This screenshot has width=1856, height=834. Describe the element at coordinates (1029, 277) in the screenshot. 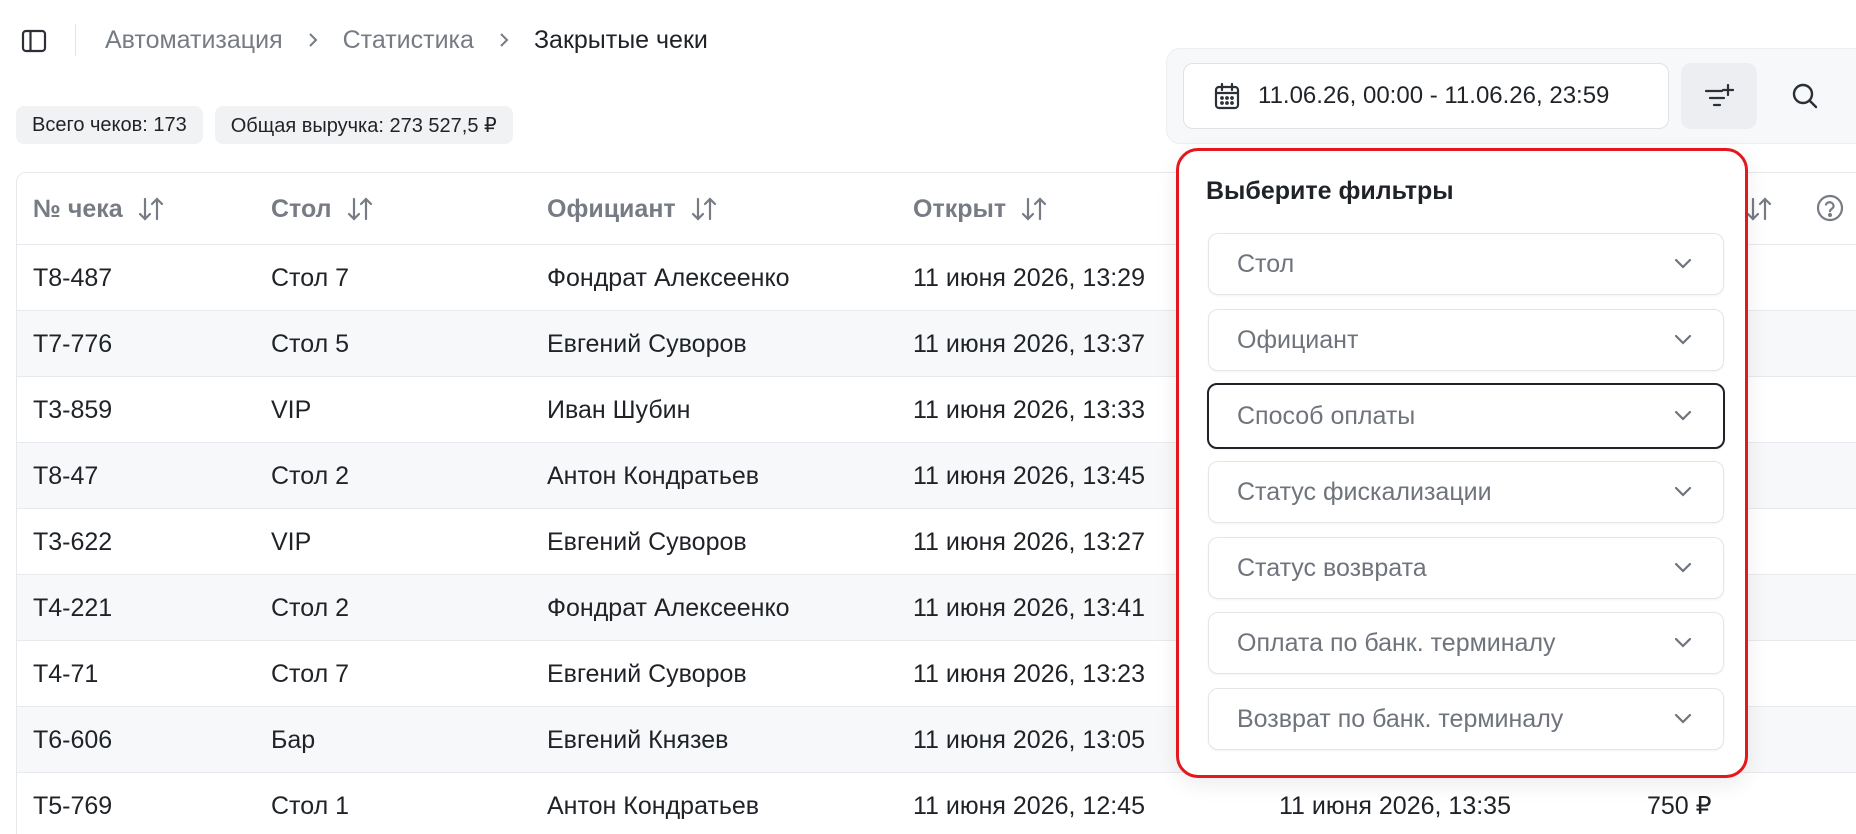

I see `cell-opened: 11 июня 2026, 13:29` at that location.